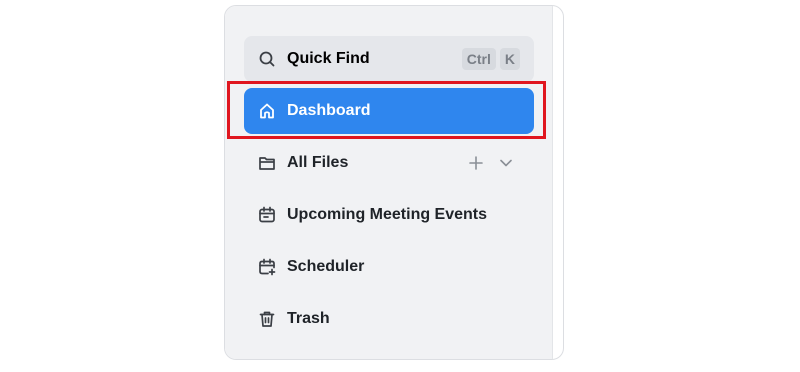 The image size is (800, 372). I want to click on sidebar-item-dashboard: Dashboard, so click(389, 111).